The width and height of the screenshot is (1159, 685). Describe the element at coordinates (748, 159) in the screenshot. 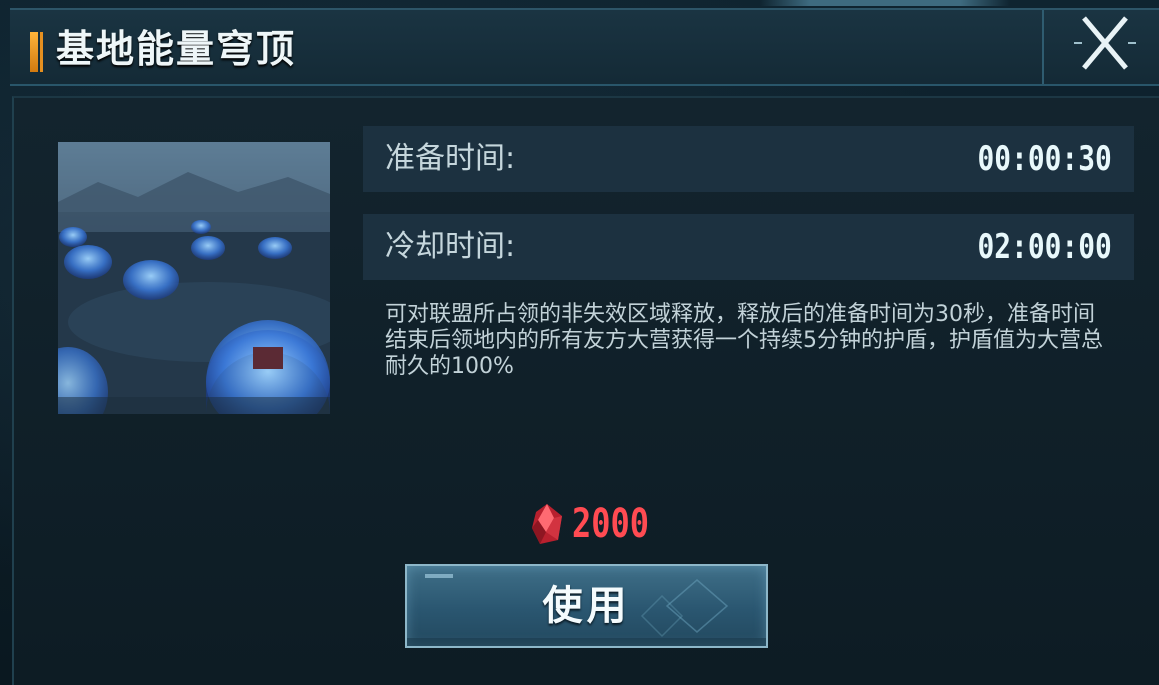

I see `prep-time-row: 准备时间: 00:00:30` at that location.